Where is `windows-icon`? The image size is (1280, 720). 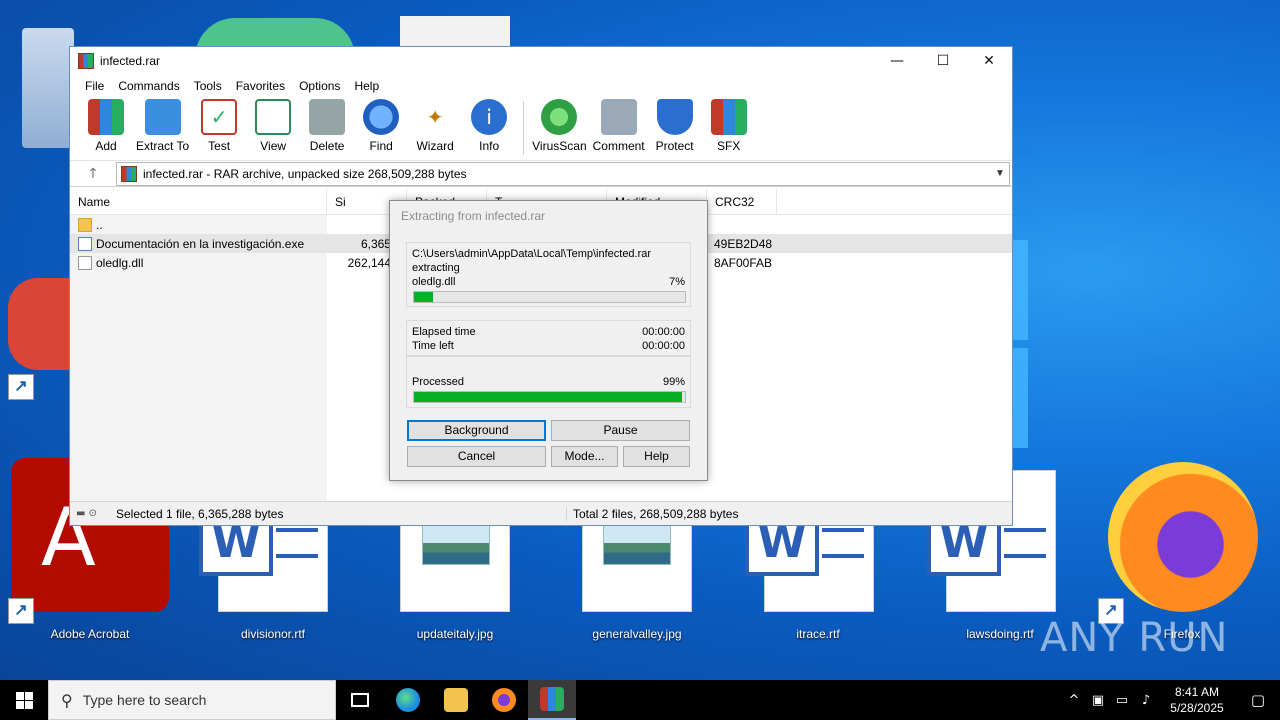
windows-icon is located at coordinates (24, 700).